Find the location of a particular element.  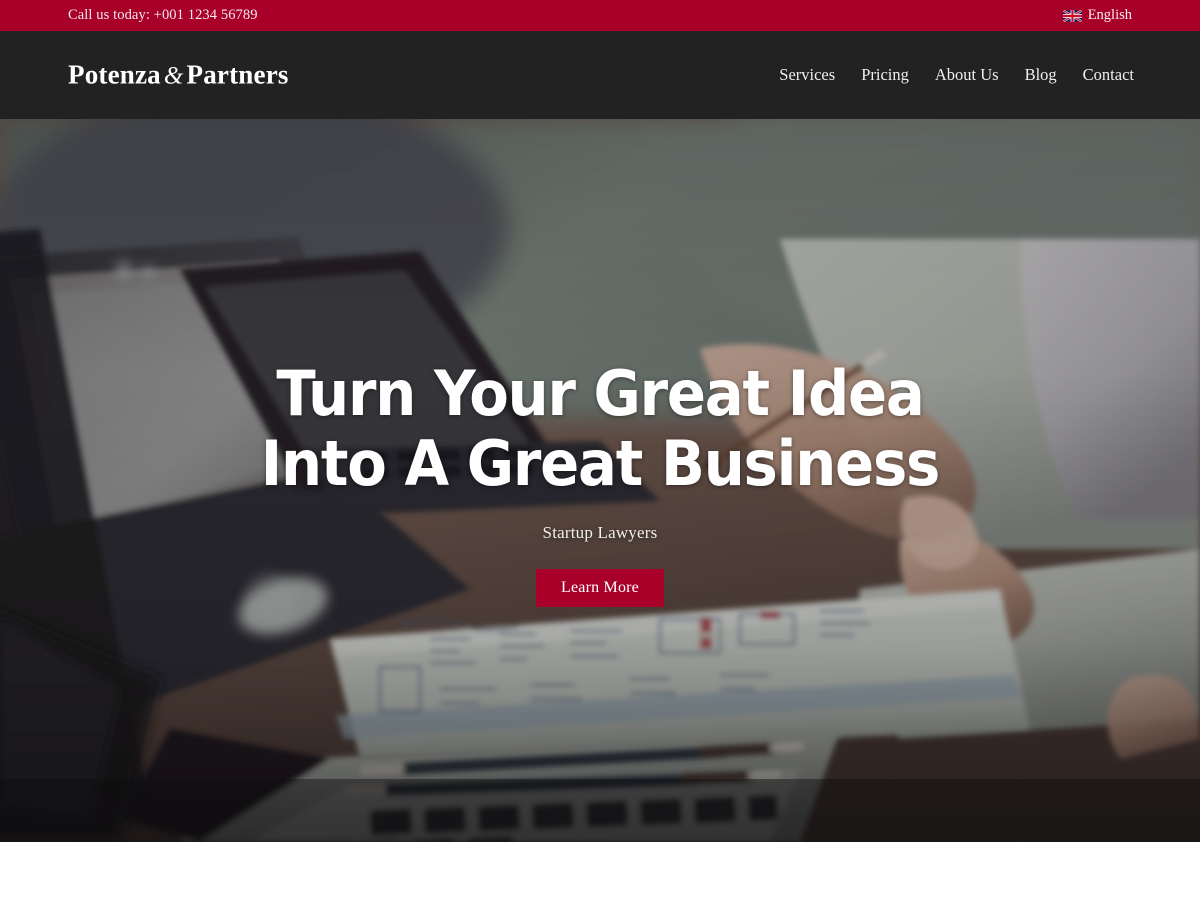

nav-item-contact: Contact is located at coordinates (1108, 75).